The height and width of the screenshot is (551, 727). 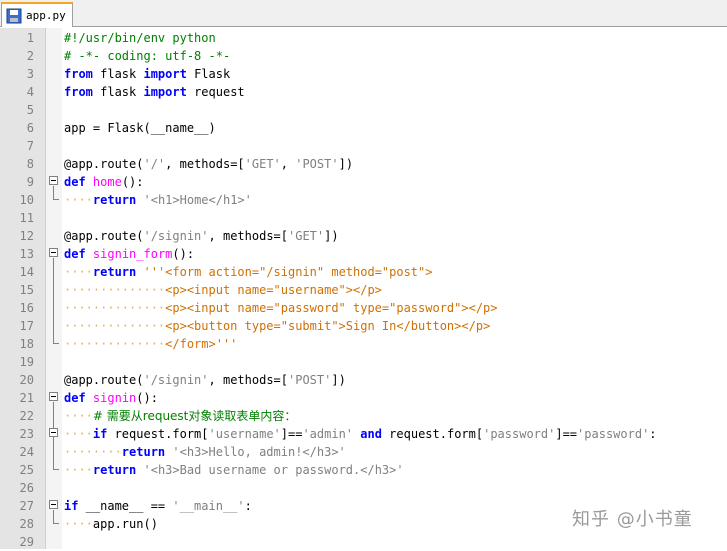 I want to click on watermark: 知乎 @小书童, so click(x=632, y=519).